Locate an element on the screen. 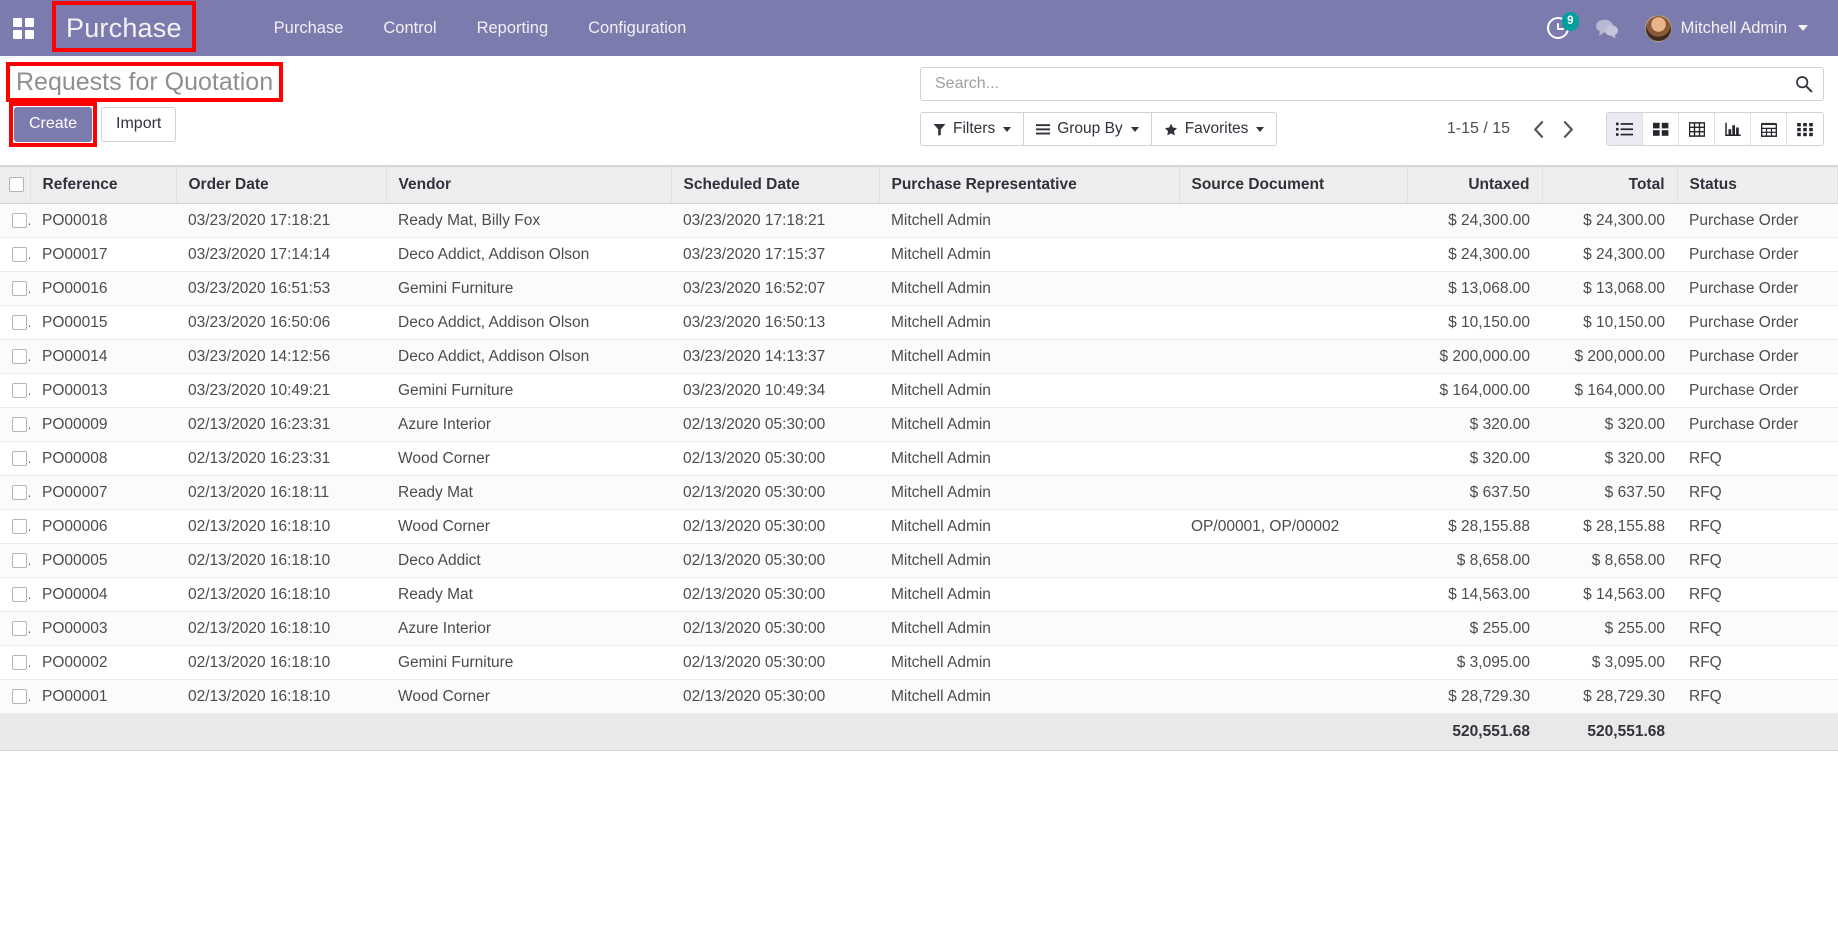 Image resolution: width=1838 pixels, height=949 pixels. view-button-pivot is located at coordinates (1697, 129).